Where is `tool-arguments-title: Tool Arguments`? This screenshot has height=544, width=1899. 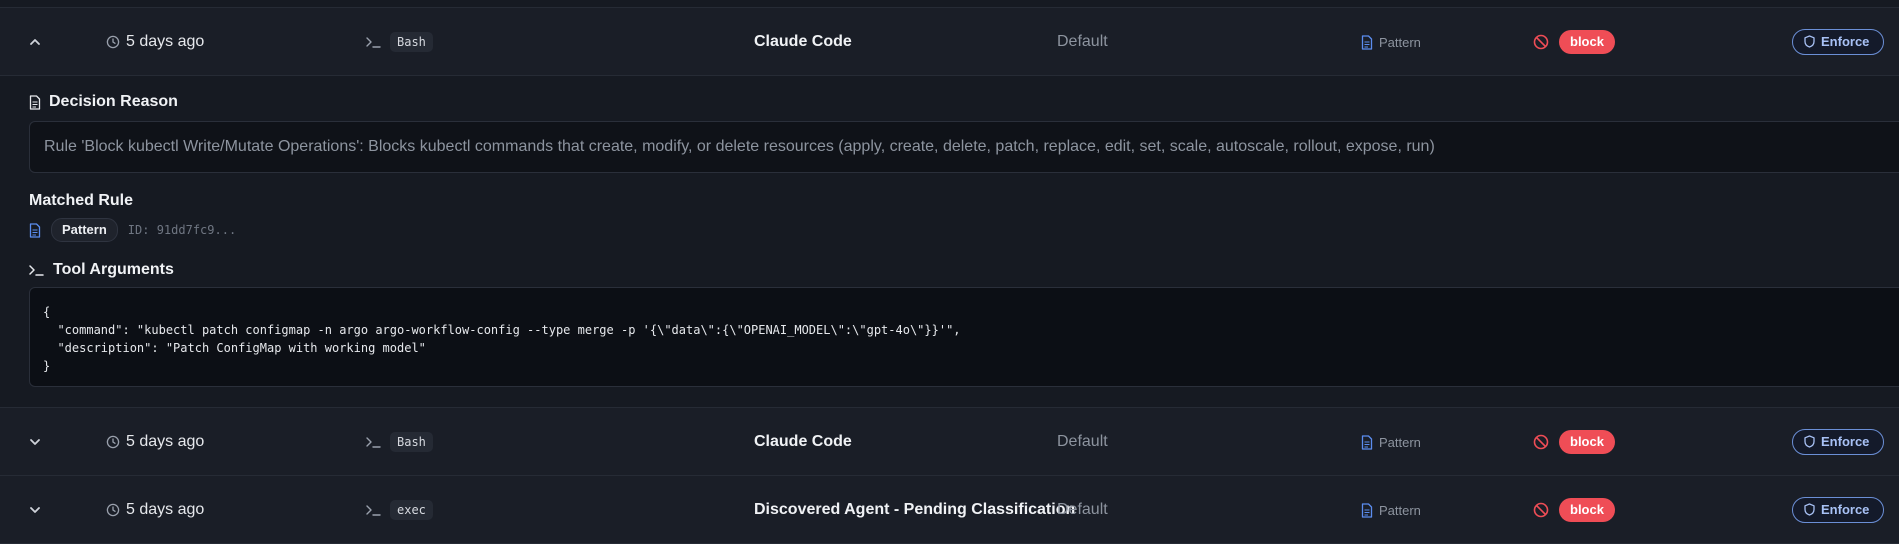
tool-arguments-title: Tool Arguments is located at coordinates (113, 269).